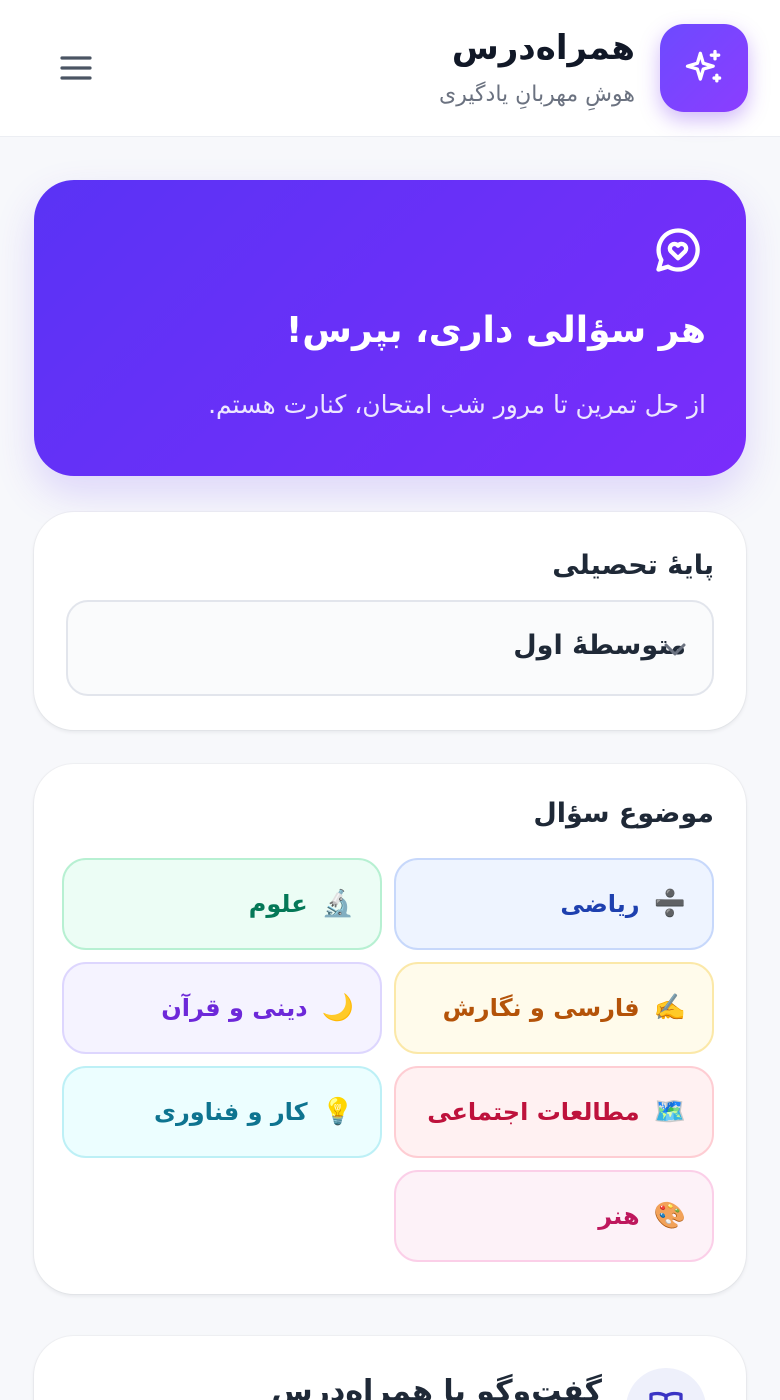 Image resolution: width=780 pixels, height=1400 pixels. Describe the element at coordinates (619, 1216) in the screenshot. I see `subject-label-art: هنر` at that location.